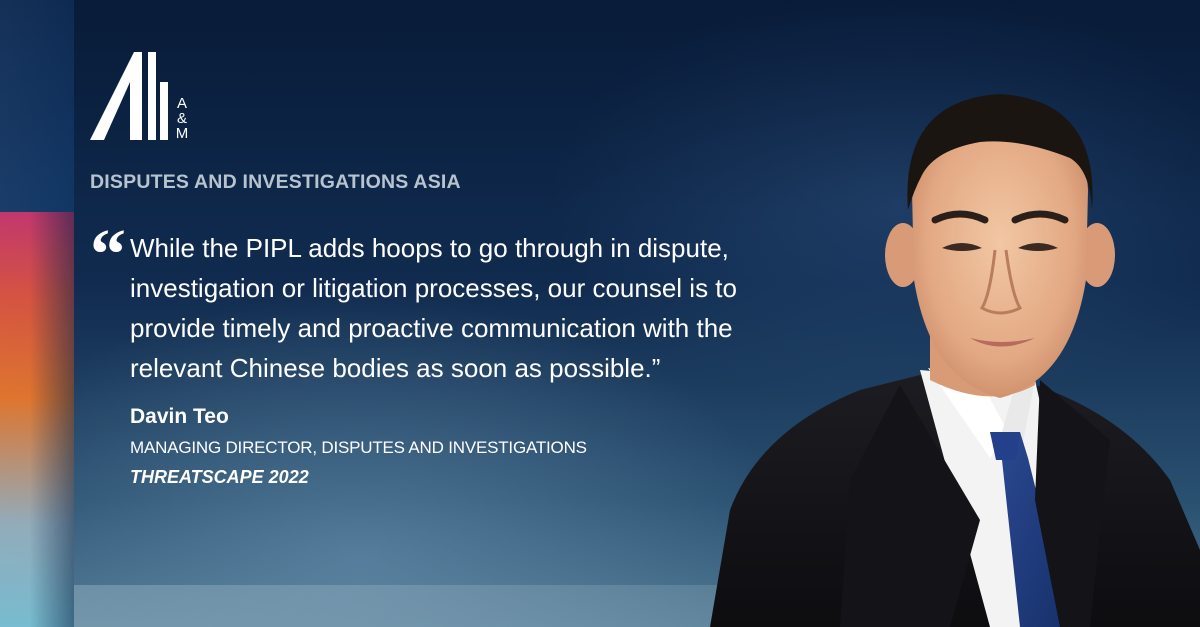 This screenshot has width=1200, height=627. What do you see at coordinates (179, 416) in the screenshot?
I see `person-name: Davin Teo` at bounding box center [179, 416].